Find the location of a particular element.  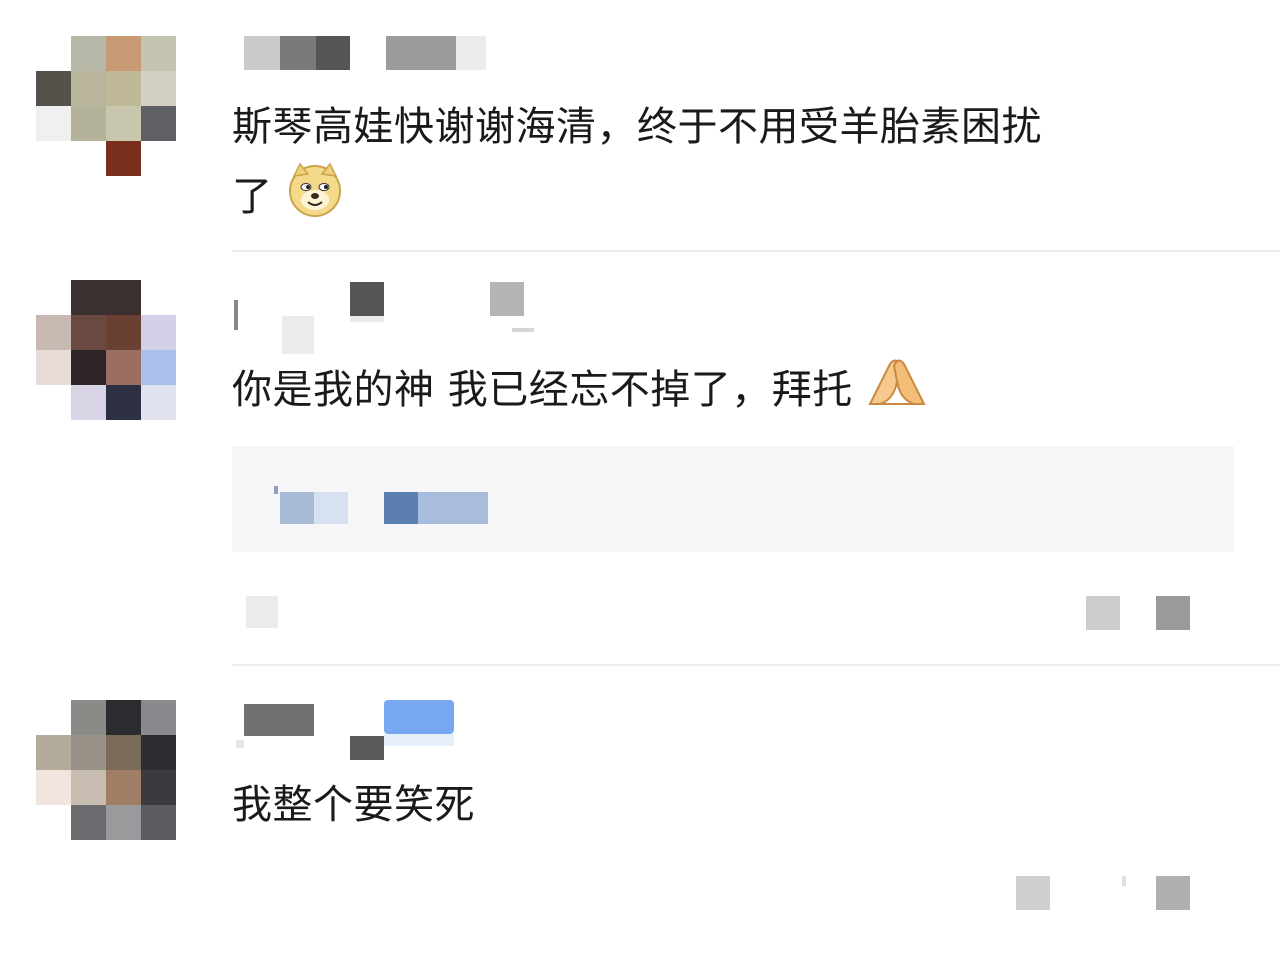

comment-text-continued: 了 is located at coordinates (288, 199).